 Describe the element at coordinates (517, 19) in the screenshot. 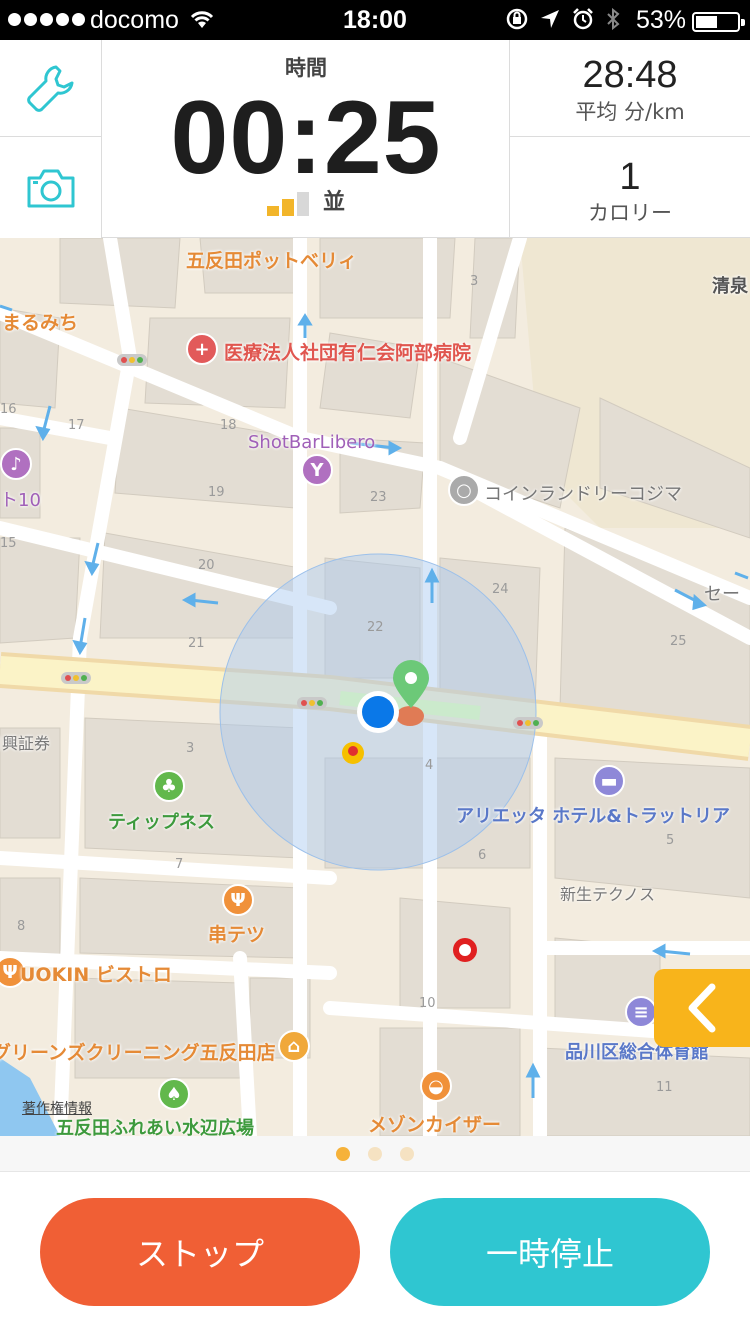

I see `rotation-lock-icon` at that location.